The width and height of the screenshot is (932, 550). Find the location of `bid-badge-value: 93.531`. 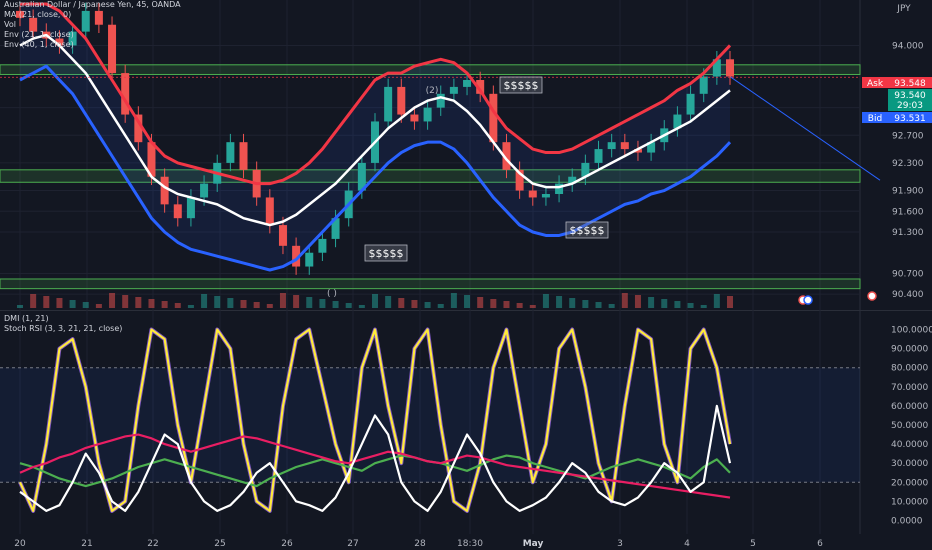

bid-badge-value: 93.531 is located at coordinates (910, 119).